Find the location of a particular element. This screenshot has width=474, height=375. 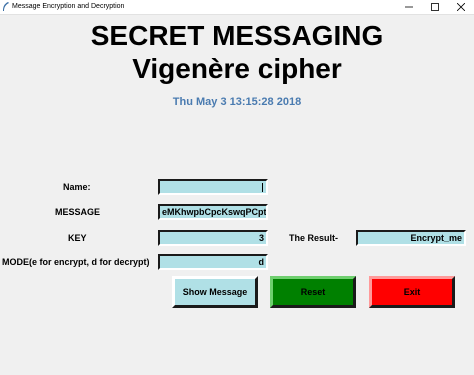

window-titlebar: Message Encryption and Decryption is located at coordinates (237, 7).